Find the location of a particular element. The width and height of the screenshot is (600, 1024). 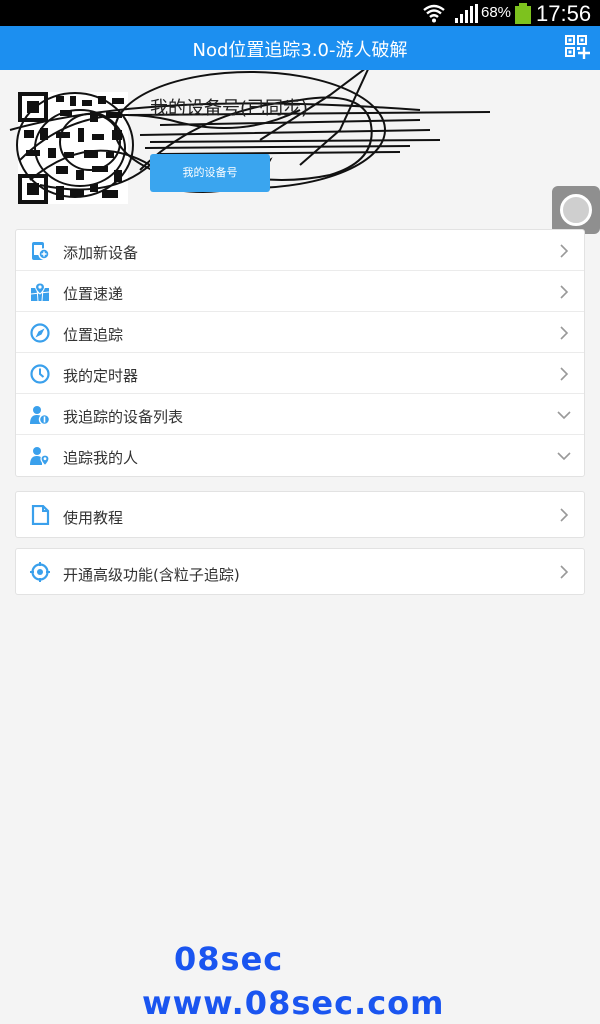

signal-icon is located at coordinates (466, 13).